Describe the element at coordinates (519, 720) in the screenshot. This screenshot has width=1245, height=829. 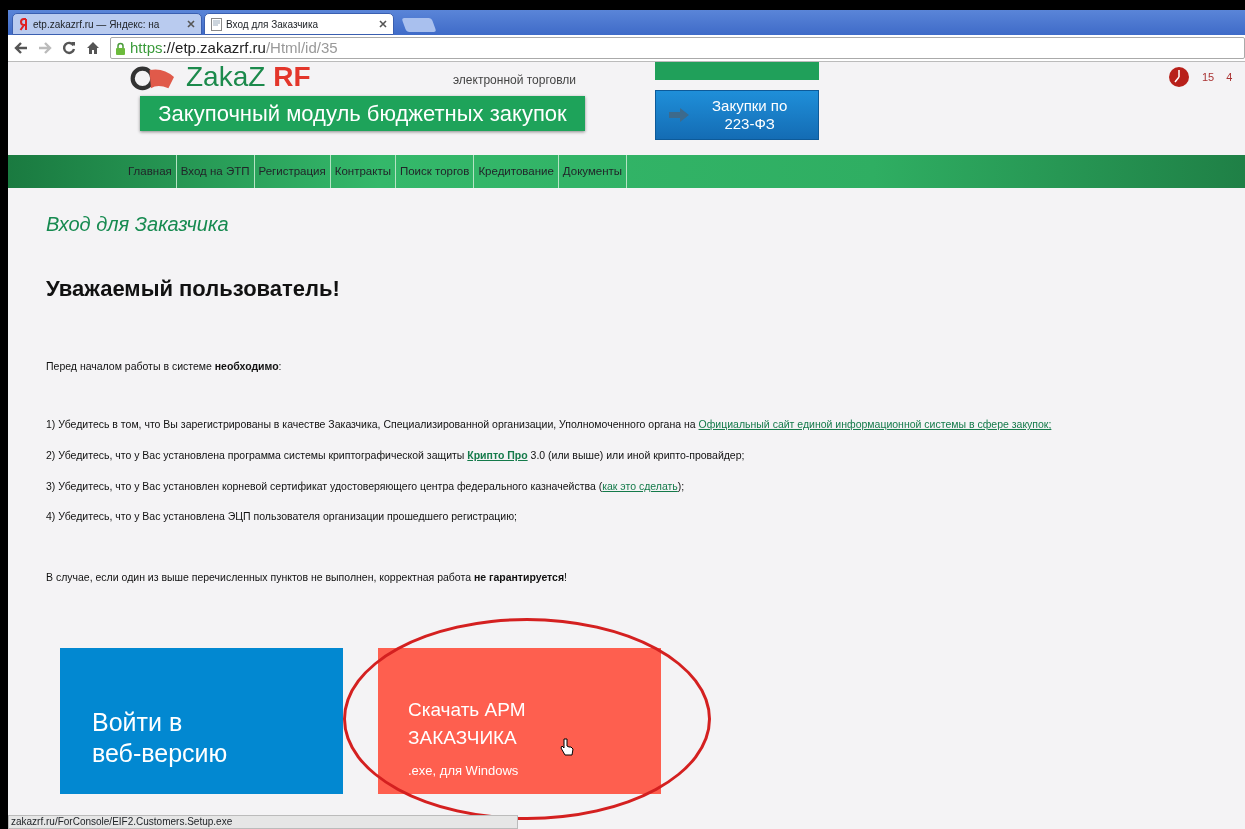
I see `download-tile: Скачать АРМ ЗАКАЗЧИКА .exe, для Windows` at that location.